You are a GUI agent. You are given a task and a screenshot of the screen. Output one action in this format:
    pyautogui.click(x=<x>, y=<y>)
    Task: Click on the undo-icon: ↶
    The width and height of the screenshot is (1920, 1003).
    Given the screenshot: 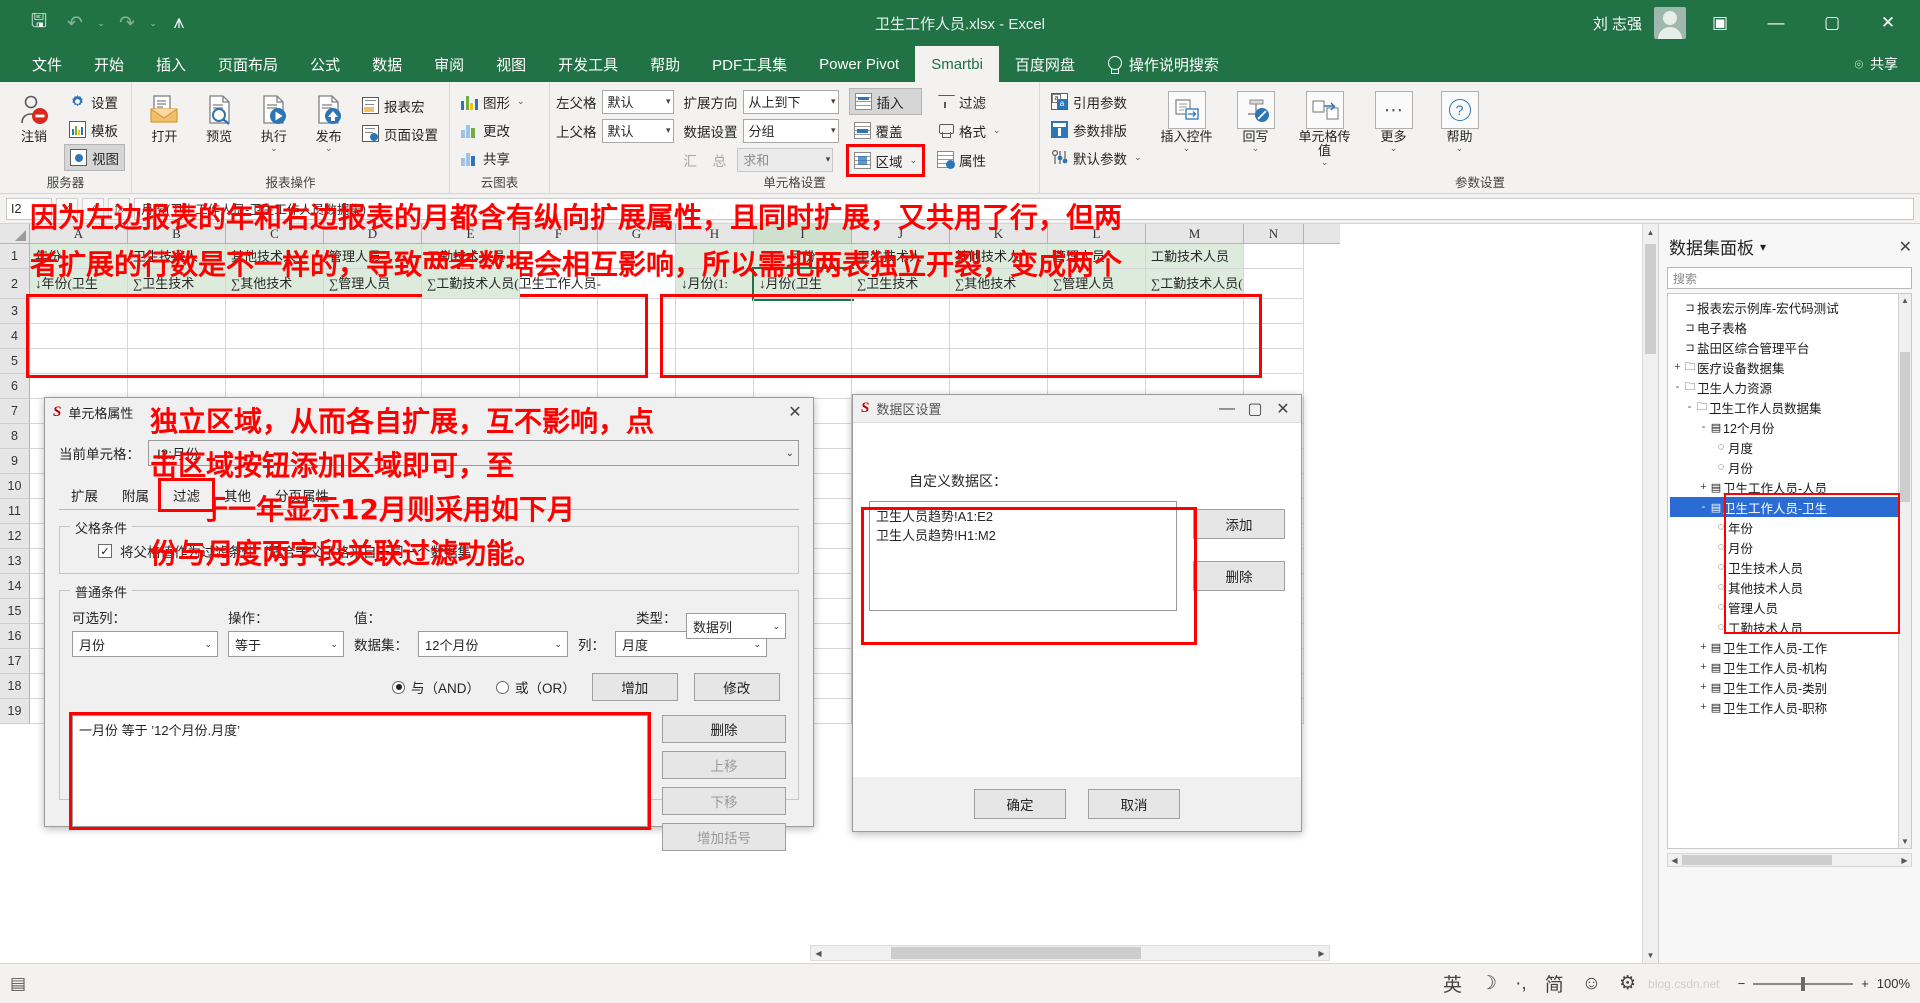 What is the action you would take?
    pyautogui.click(x=75, y=23)
    